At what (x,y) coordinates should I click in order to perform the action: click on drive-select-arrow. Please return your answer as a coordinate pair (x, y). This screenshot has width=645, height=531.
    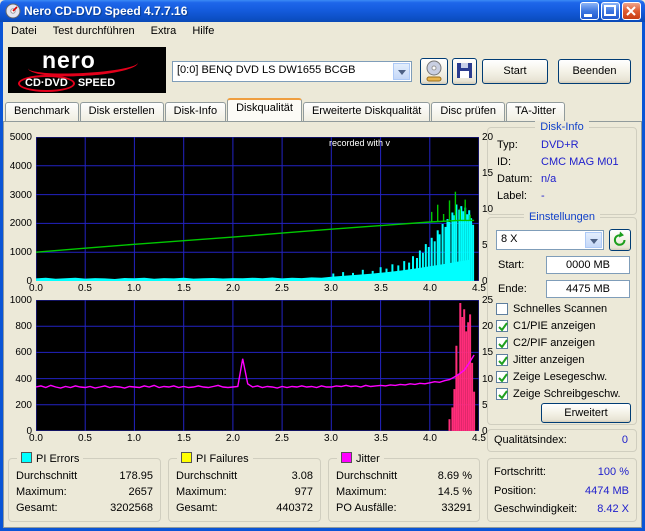
    Looking at the image, I should click on (401, 71).